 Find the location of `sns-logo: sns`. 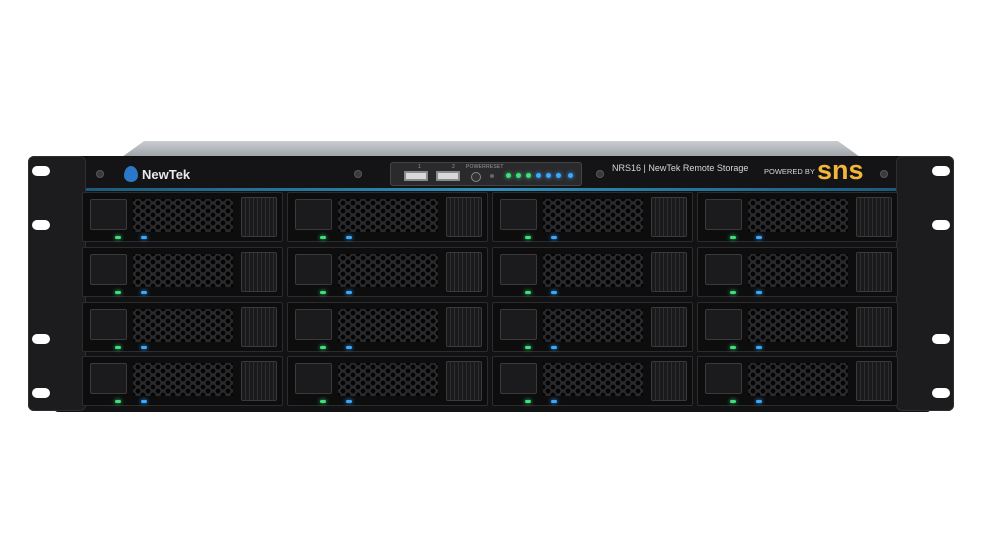

sns-logo: sns is located at coordinates (840, 170).